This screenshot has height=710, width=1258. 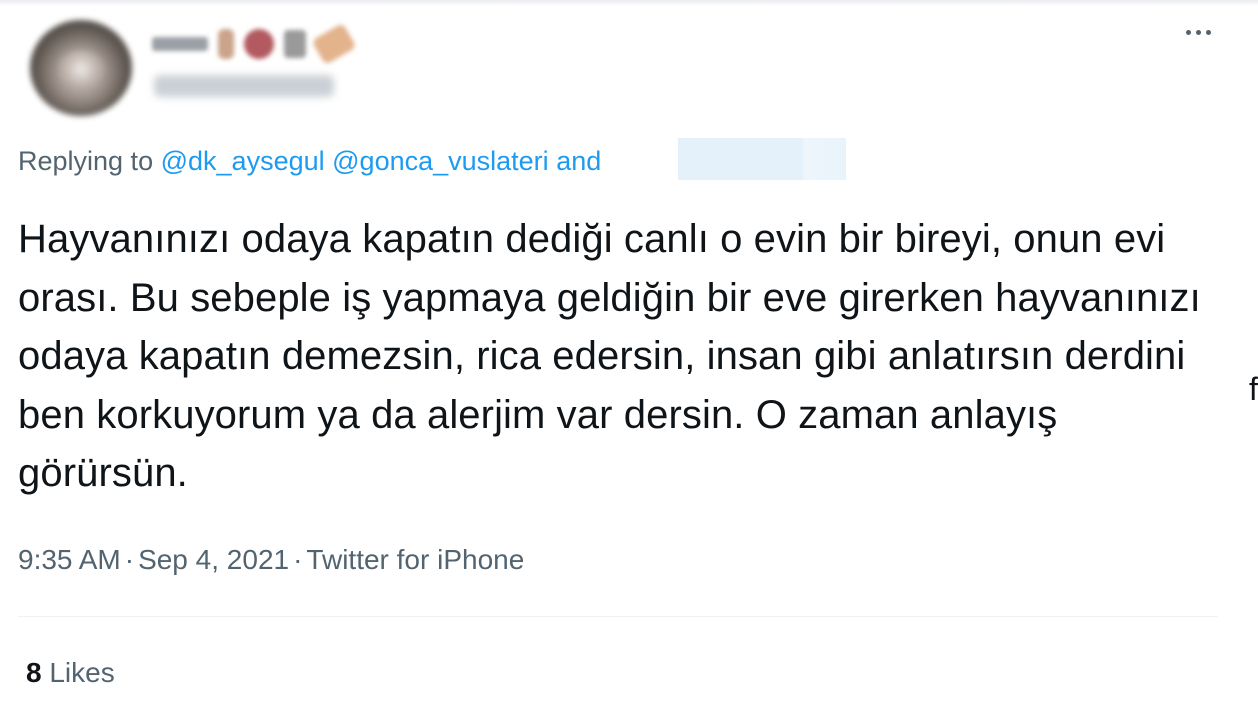 I want to click on mention-link: @gonca_vuslateri, so click(x=440, y=161).